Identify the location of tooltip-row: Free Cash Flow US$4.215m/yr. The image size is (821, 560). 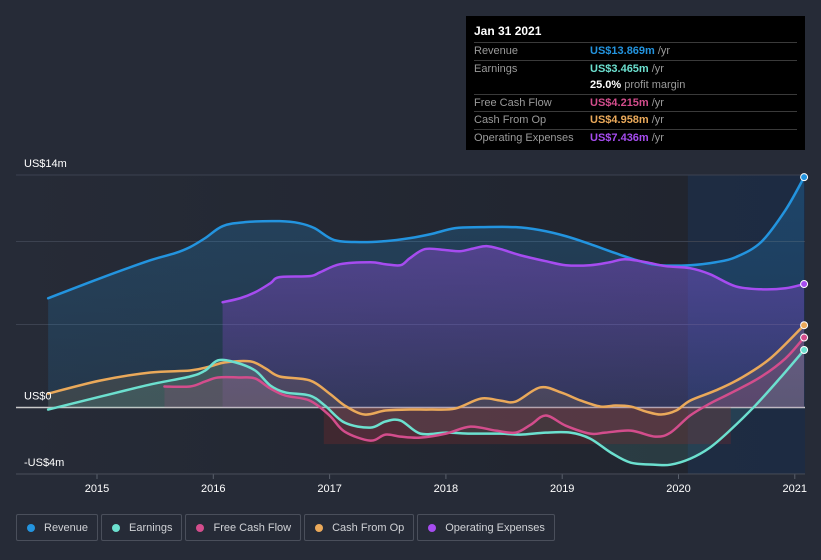
(635, 103).